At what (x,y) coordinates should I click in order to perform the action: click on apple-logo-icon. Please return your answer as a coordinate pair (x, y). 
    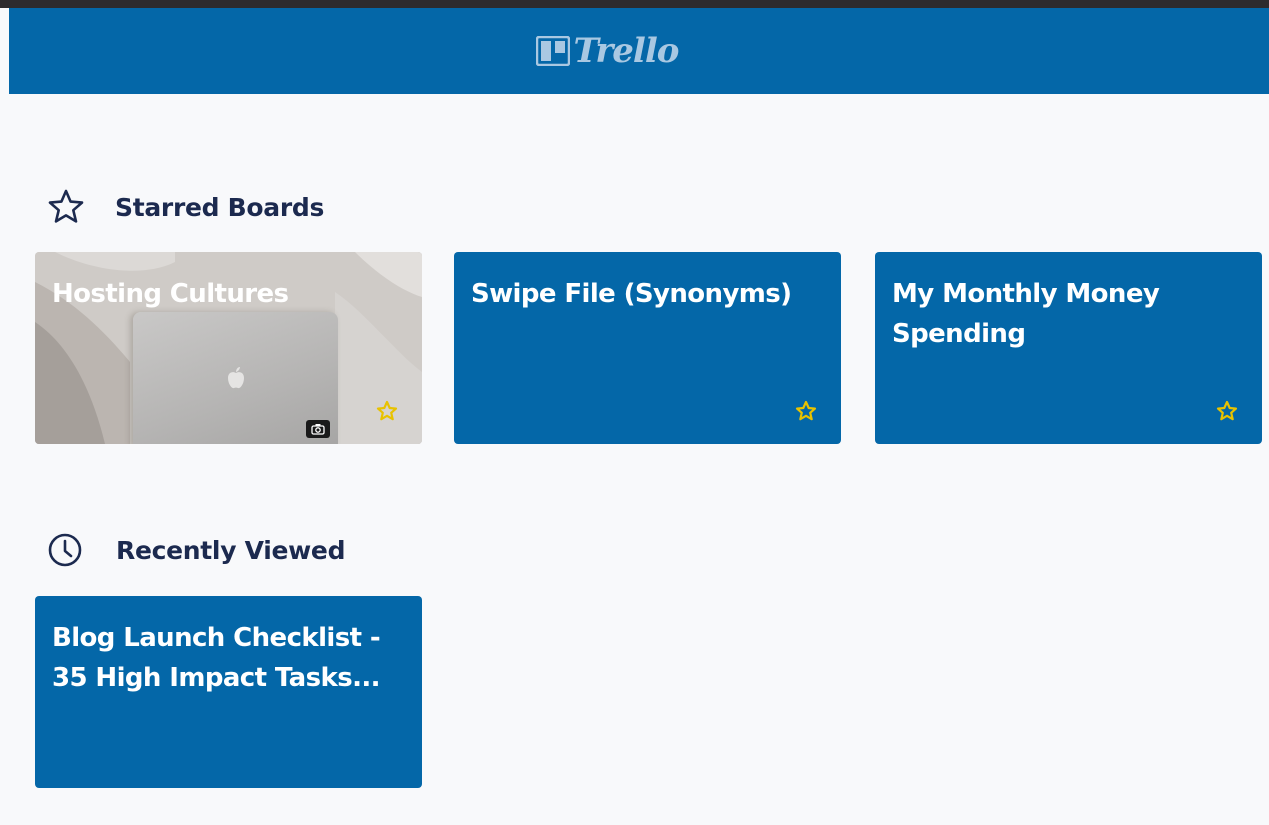
    Looking at the image, I should click on (236, 378).